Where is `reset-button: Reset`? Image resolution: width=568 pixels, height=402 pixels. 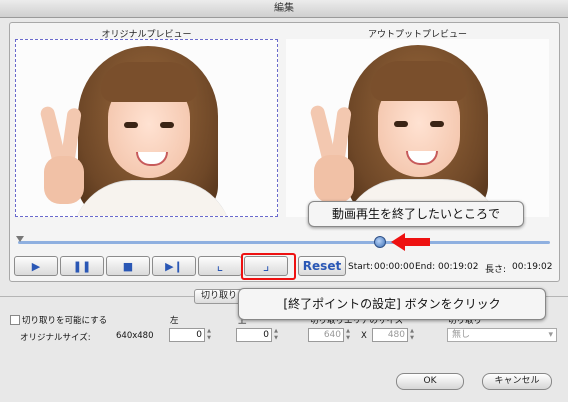 reset-button: Reset is located at coordinates (322, 266).